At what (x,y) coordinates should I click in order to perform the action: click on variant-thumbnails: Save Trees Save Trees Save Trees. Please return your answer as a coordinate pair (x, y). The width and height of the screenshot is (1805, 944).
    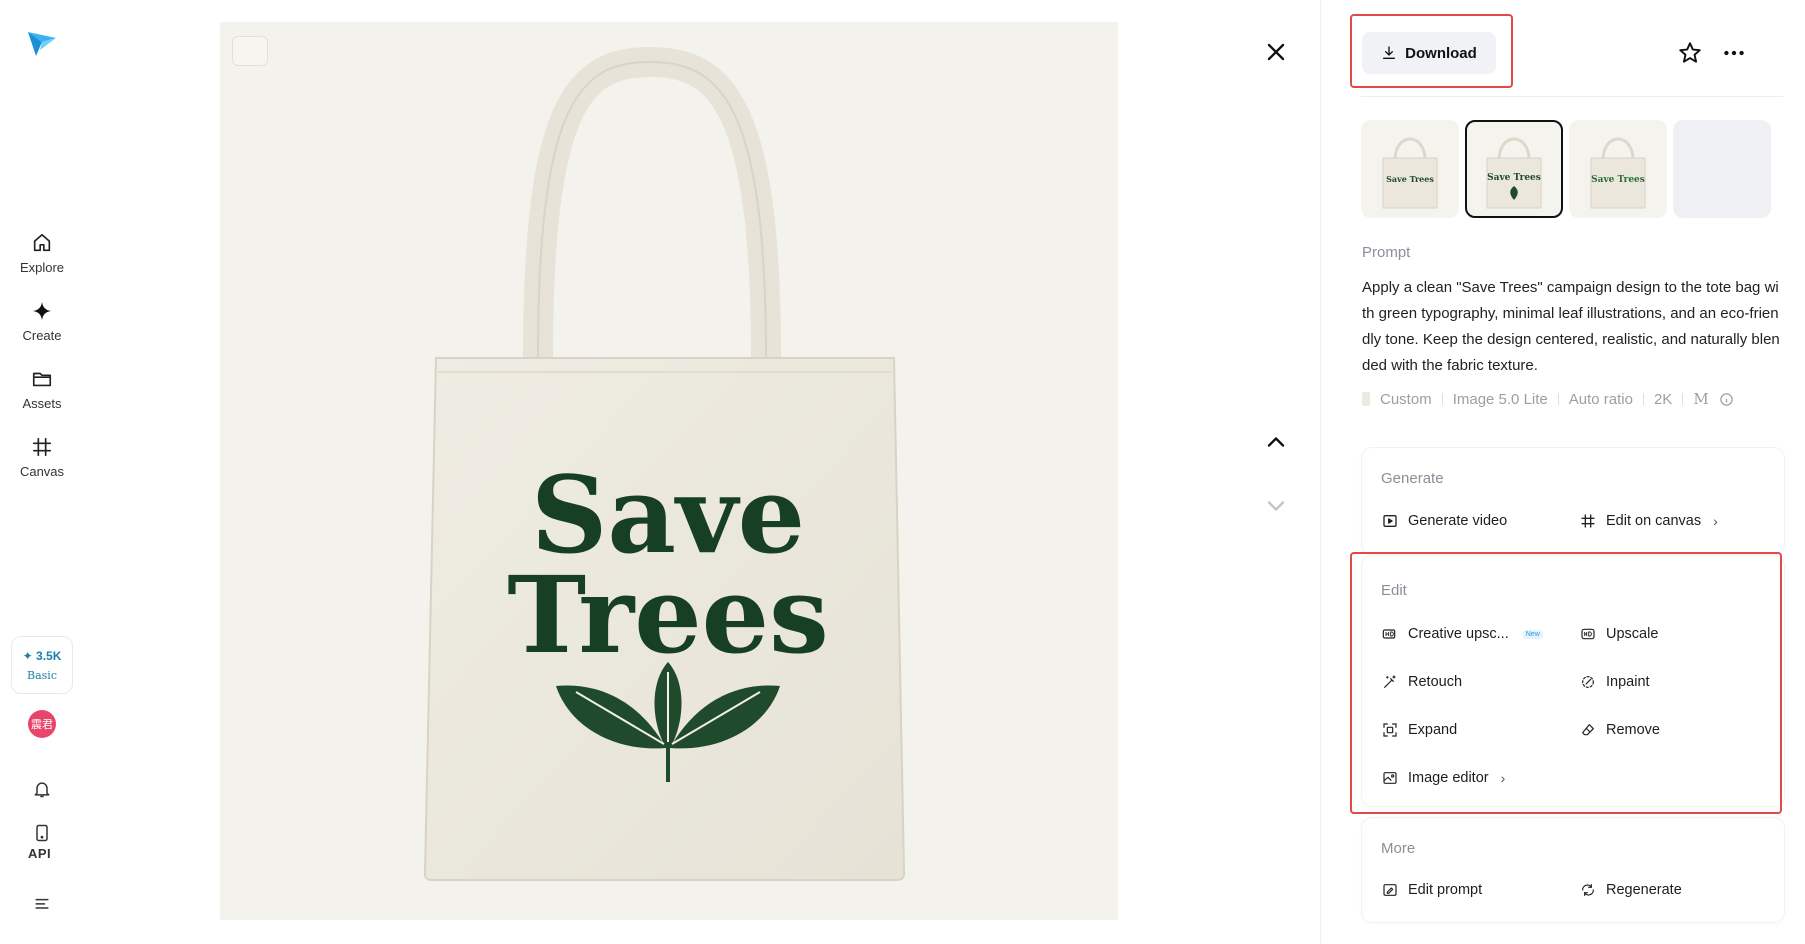
    Looking at the image, I should click on (1566, 169).